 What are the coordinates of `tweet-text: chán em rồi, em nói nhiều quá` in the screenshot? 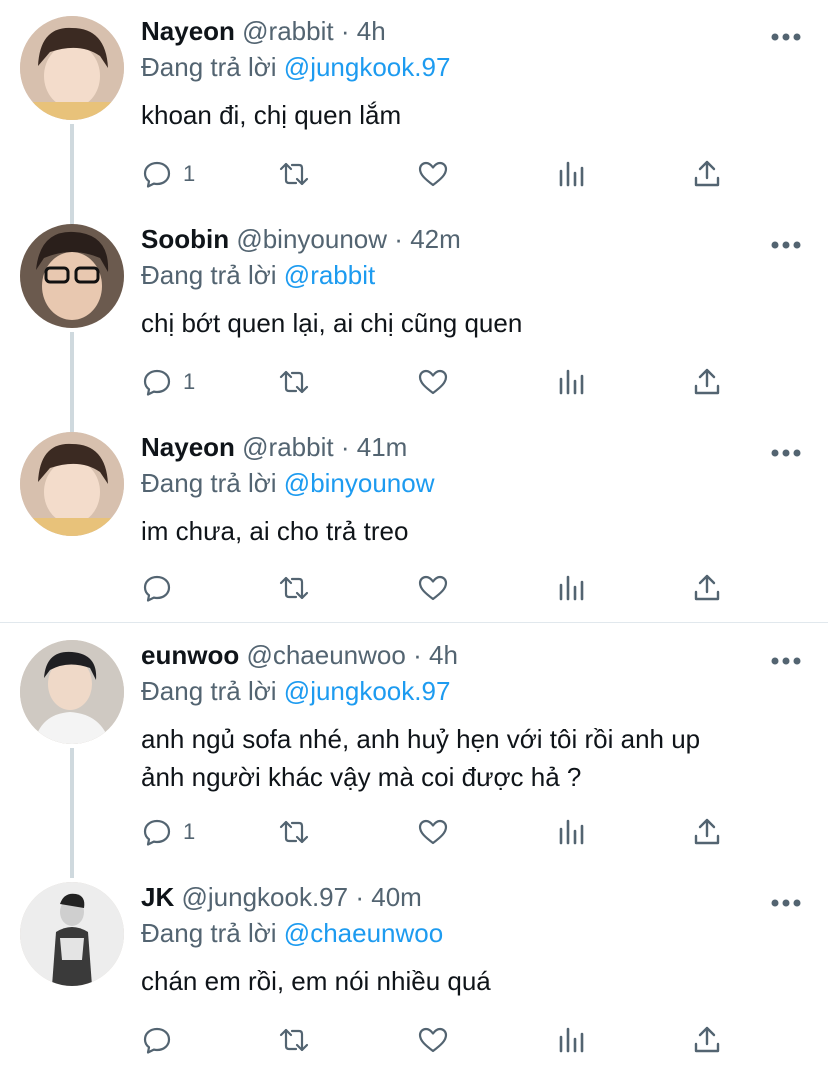 It's located at (471, 981).